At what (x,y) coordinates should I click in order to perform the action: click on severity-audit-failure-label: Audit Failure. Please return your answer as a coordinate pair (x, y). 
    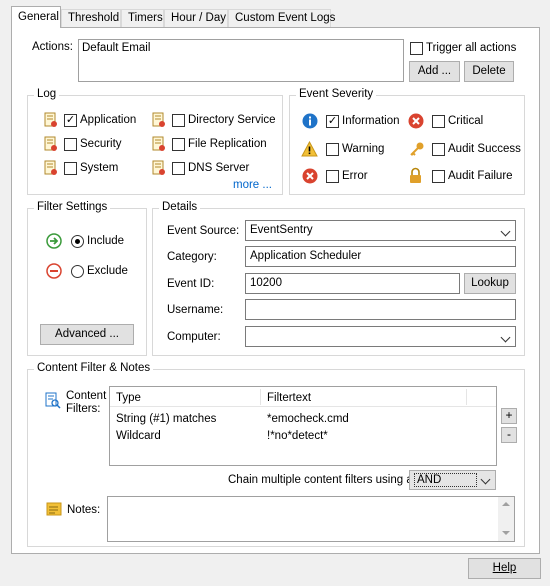
    Looking at the image, I should click on (480, 176).